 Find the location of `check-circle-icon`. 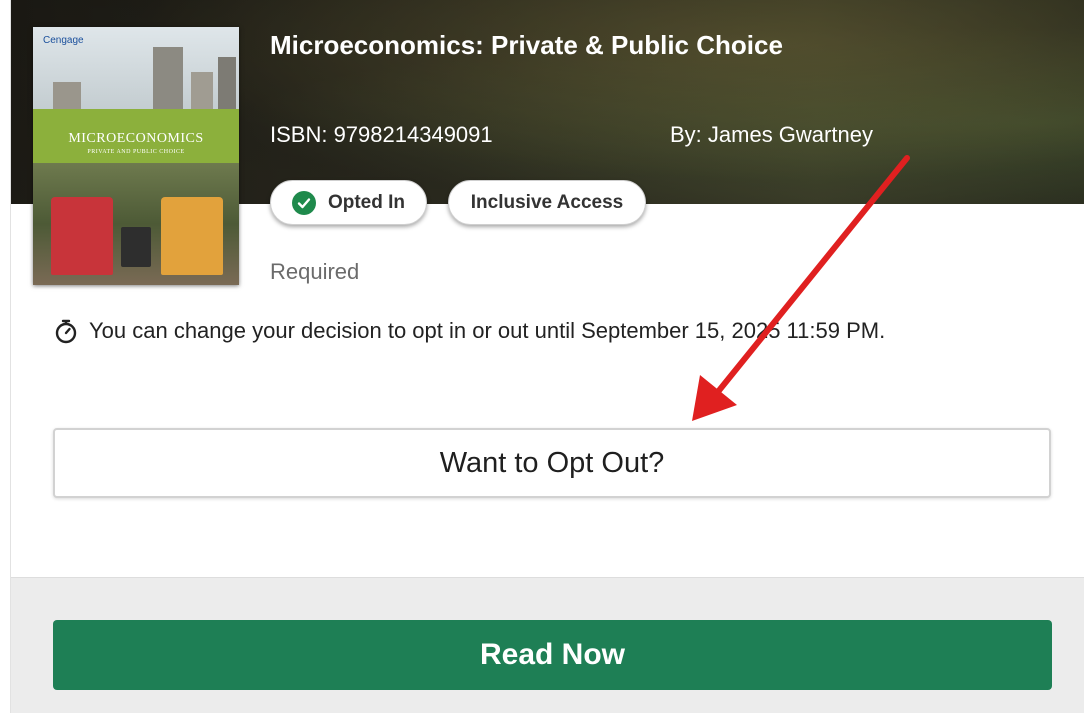

check-circle-icon is located at coordinates (303, 202).